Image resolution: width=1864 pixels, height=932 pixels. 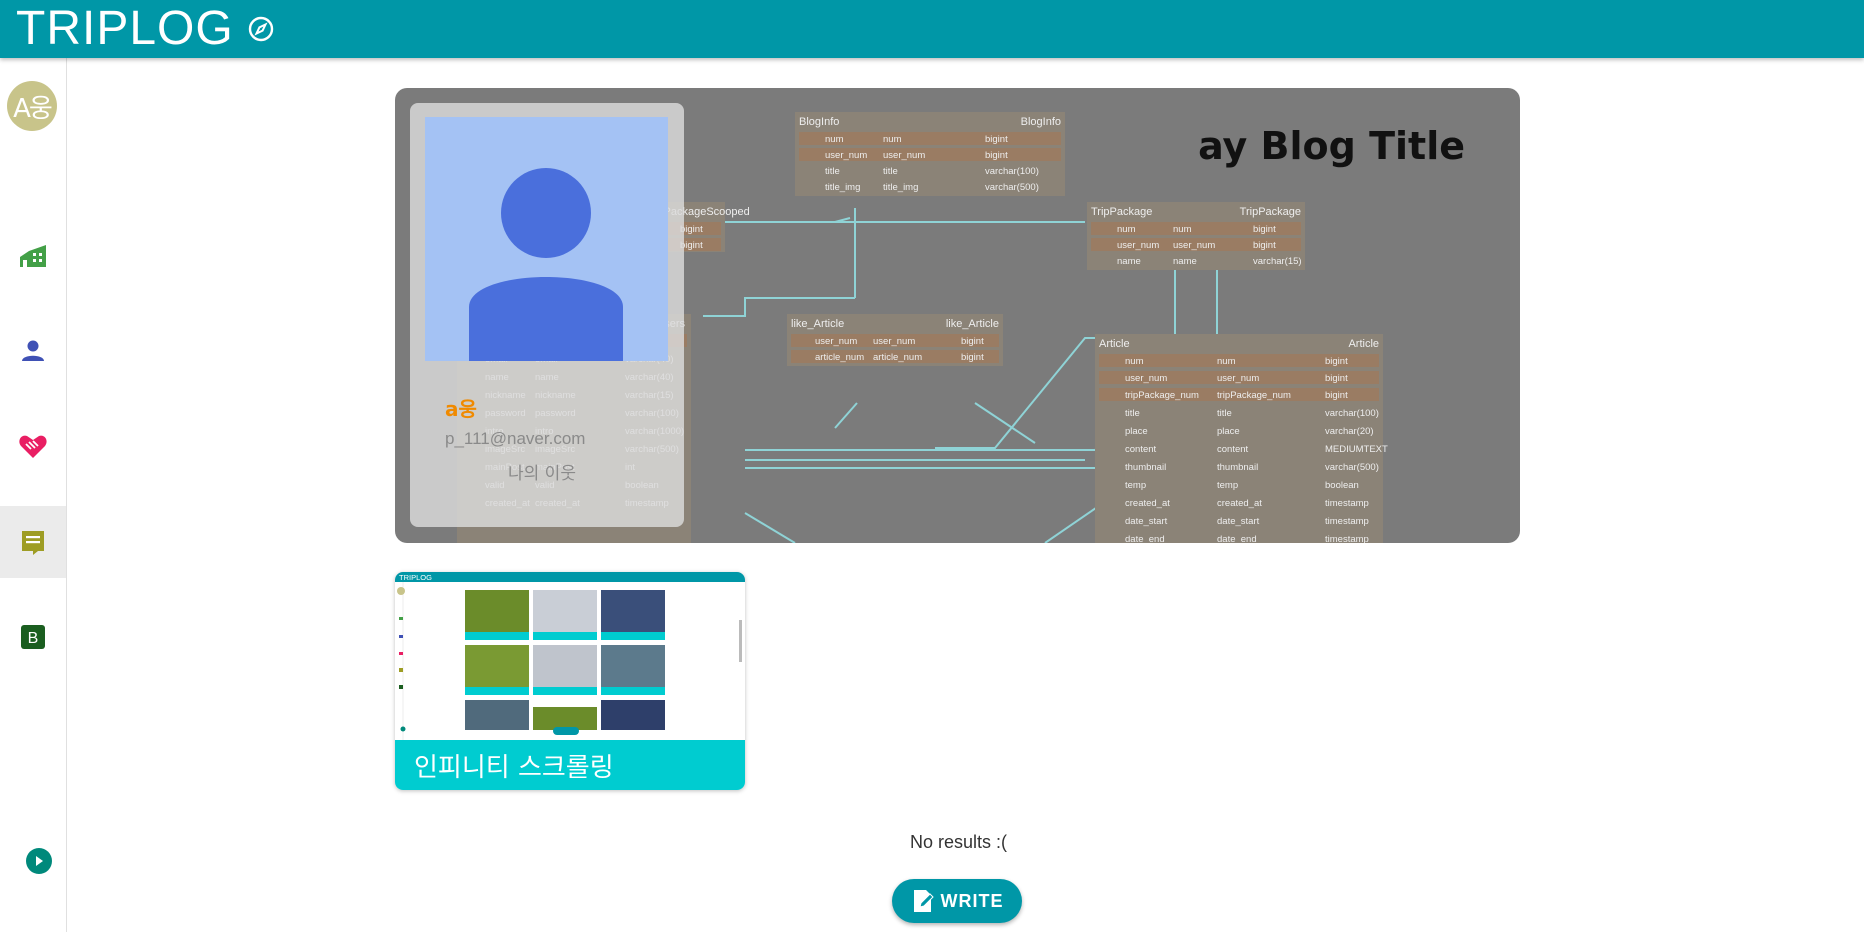 I want to click on svg-text: place, so click(x=1228, y=431).